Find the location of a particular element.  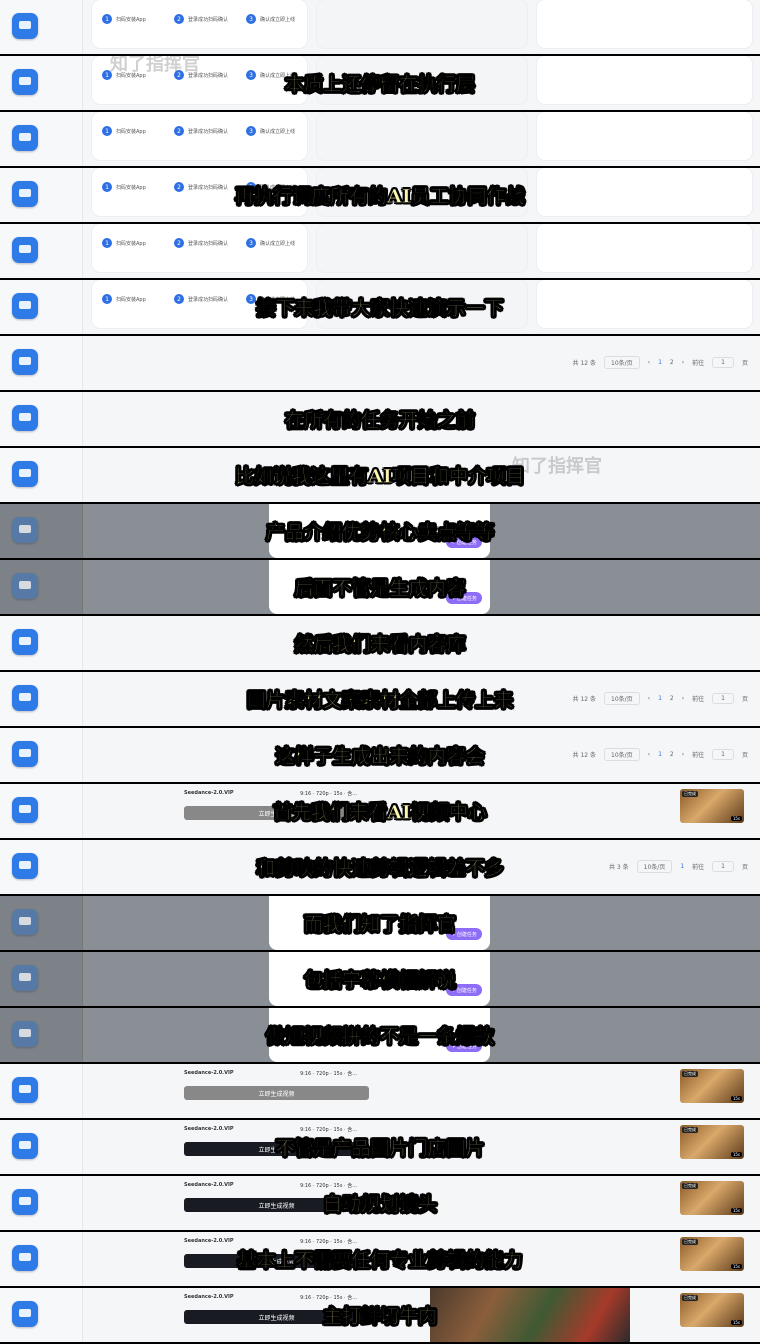

subtitle-caption: 产品介绍优势核心卖点等等 is located at coordinates (380, 532).